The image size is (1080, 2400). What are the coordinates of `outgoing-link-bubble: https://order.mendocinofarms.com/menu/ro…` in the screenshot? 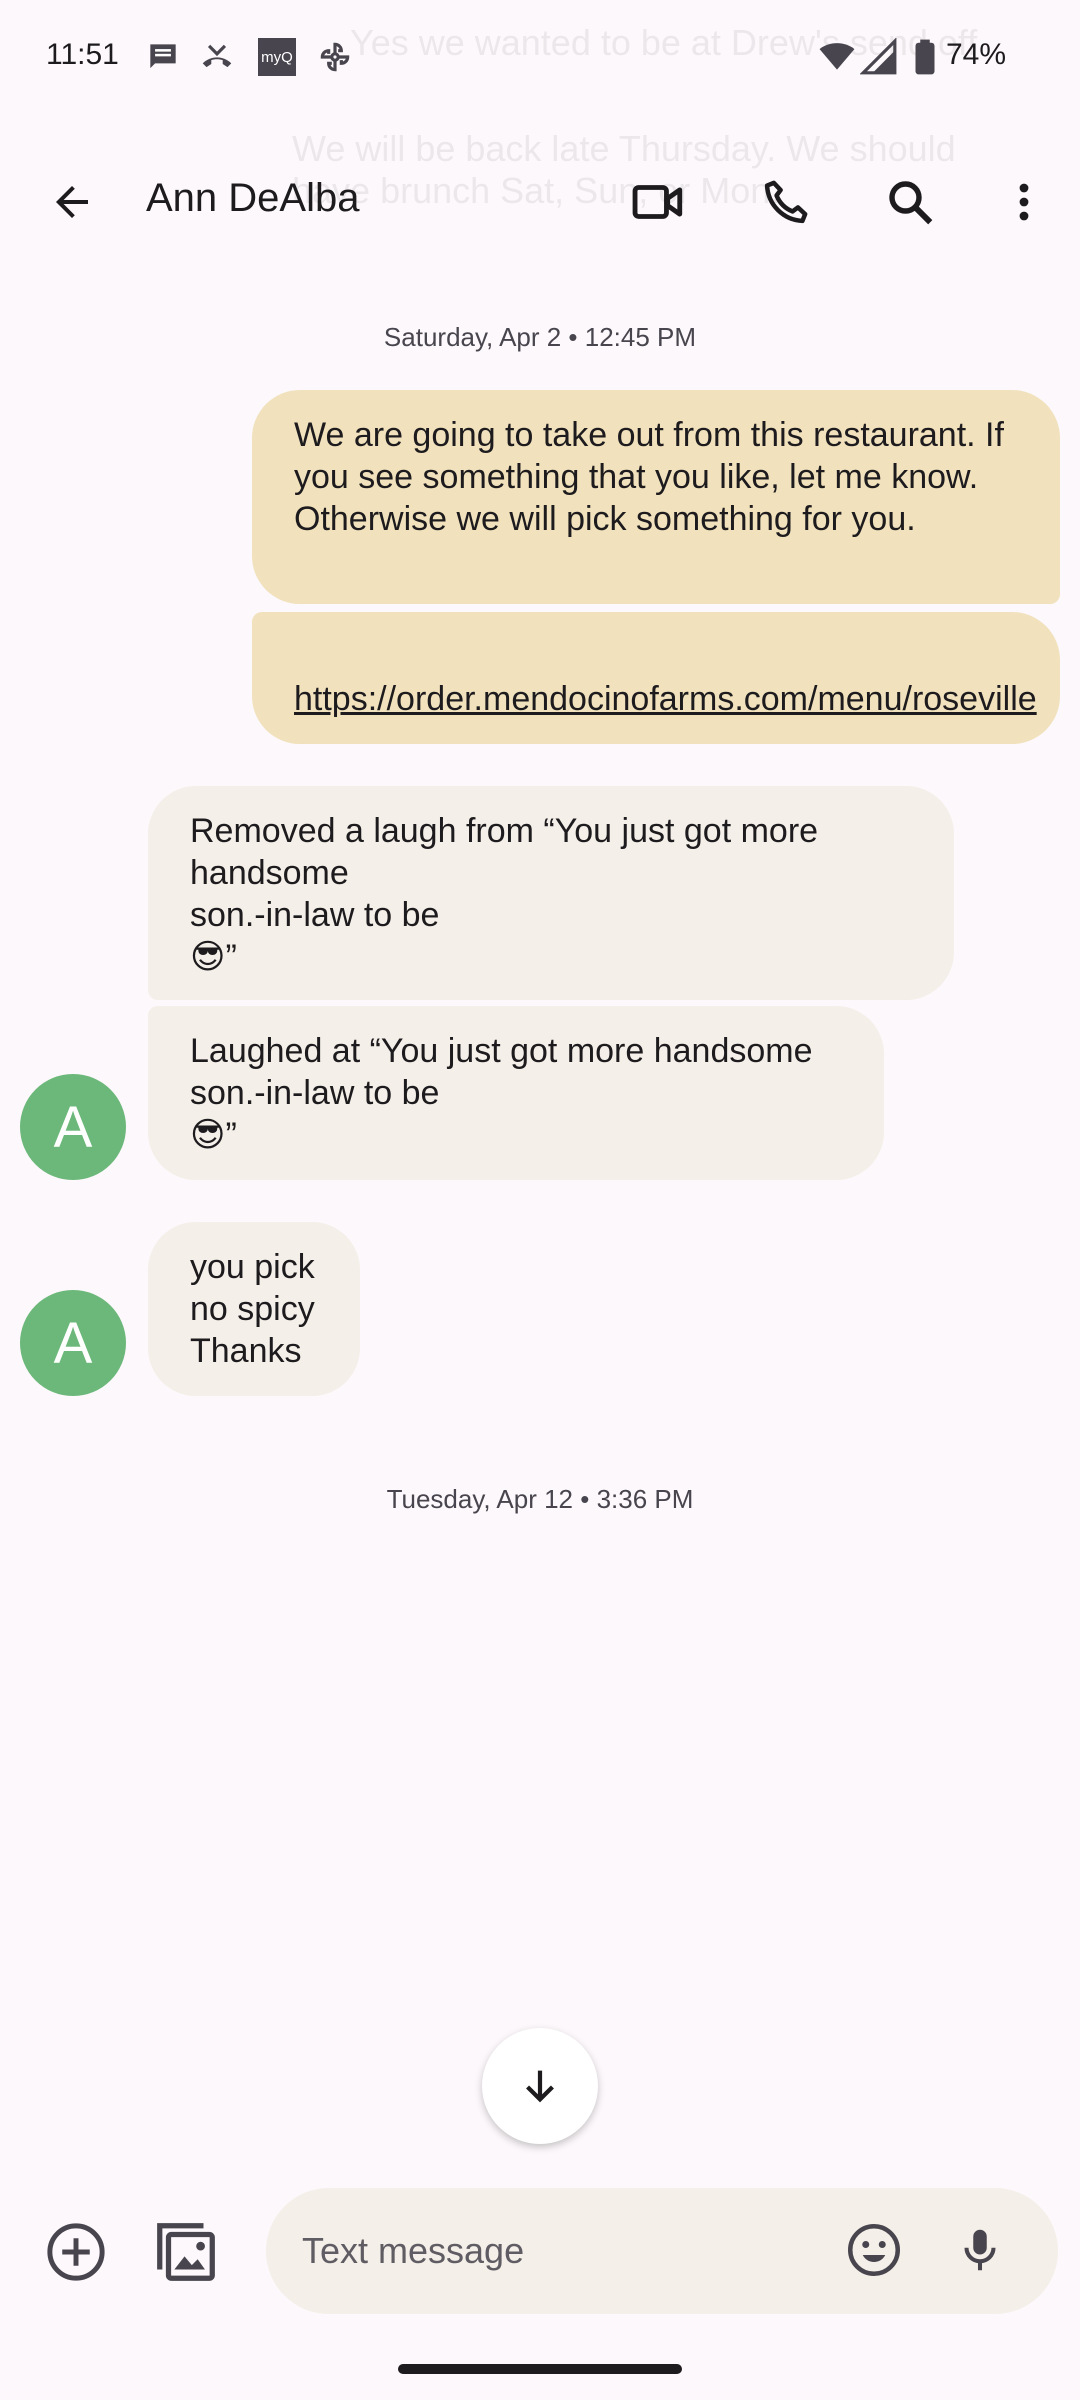 It's located at (656, 678).